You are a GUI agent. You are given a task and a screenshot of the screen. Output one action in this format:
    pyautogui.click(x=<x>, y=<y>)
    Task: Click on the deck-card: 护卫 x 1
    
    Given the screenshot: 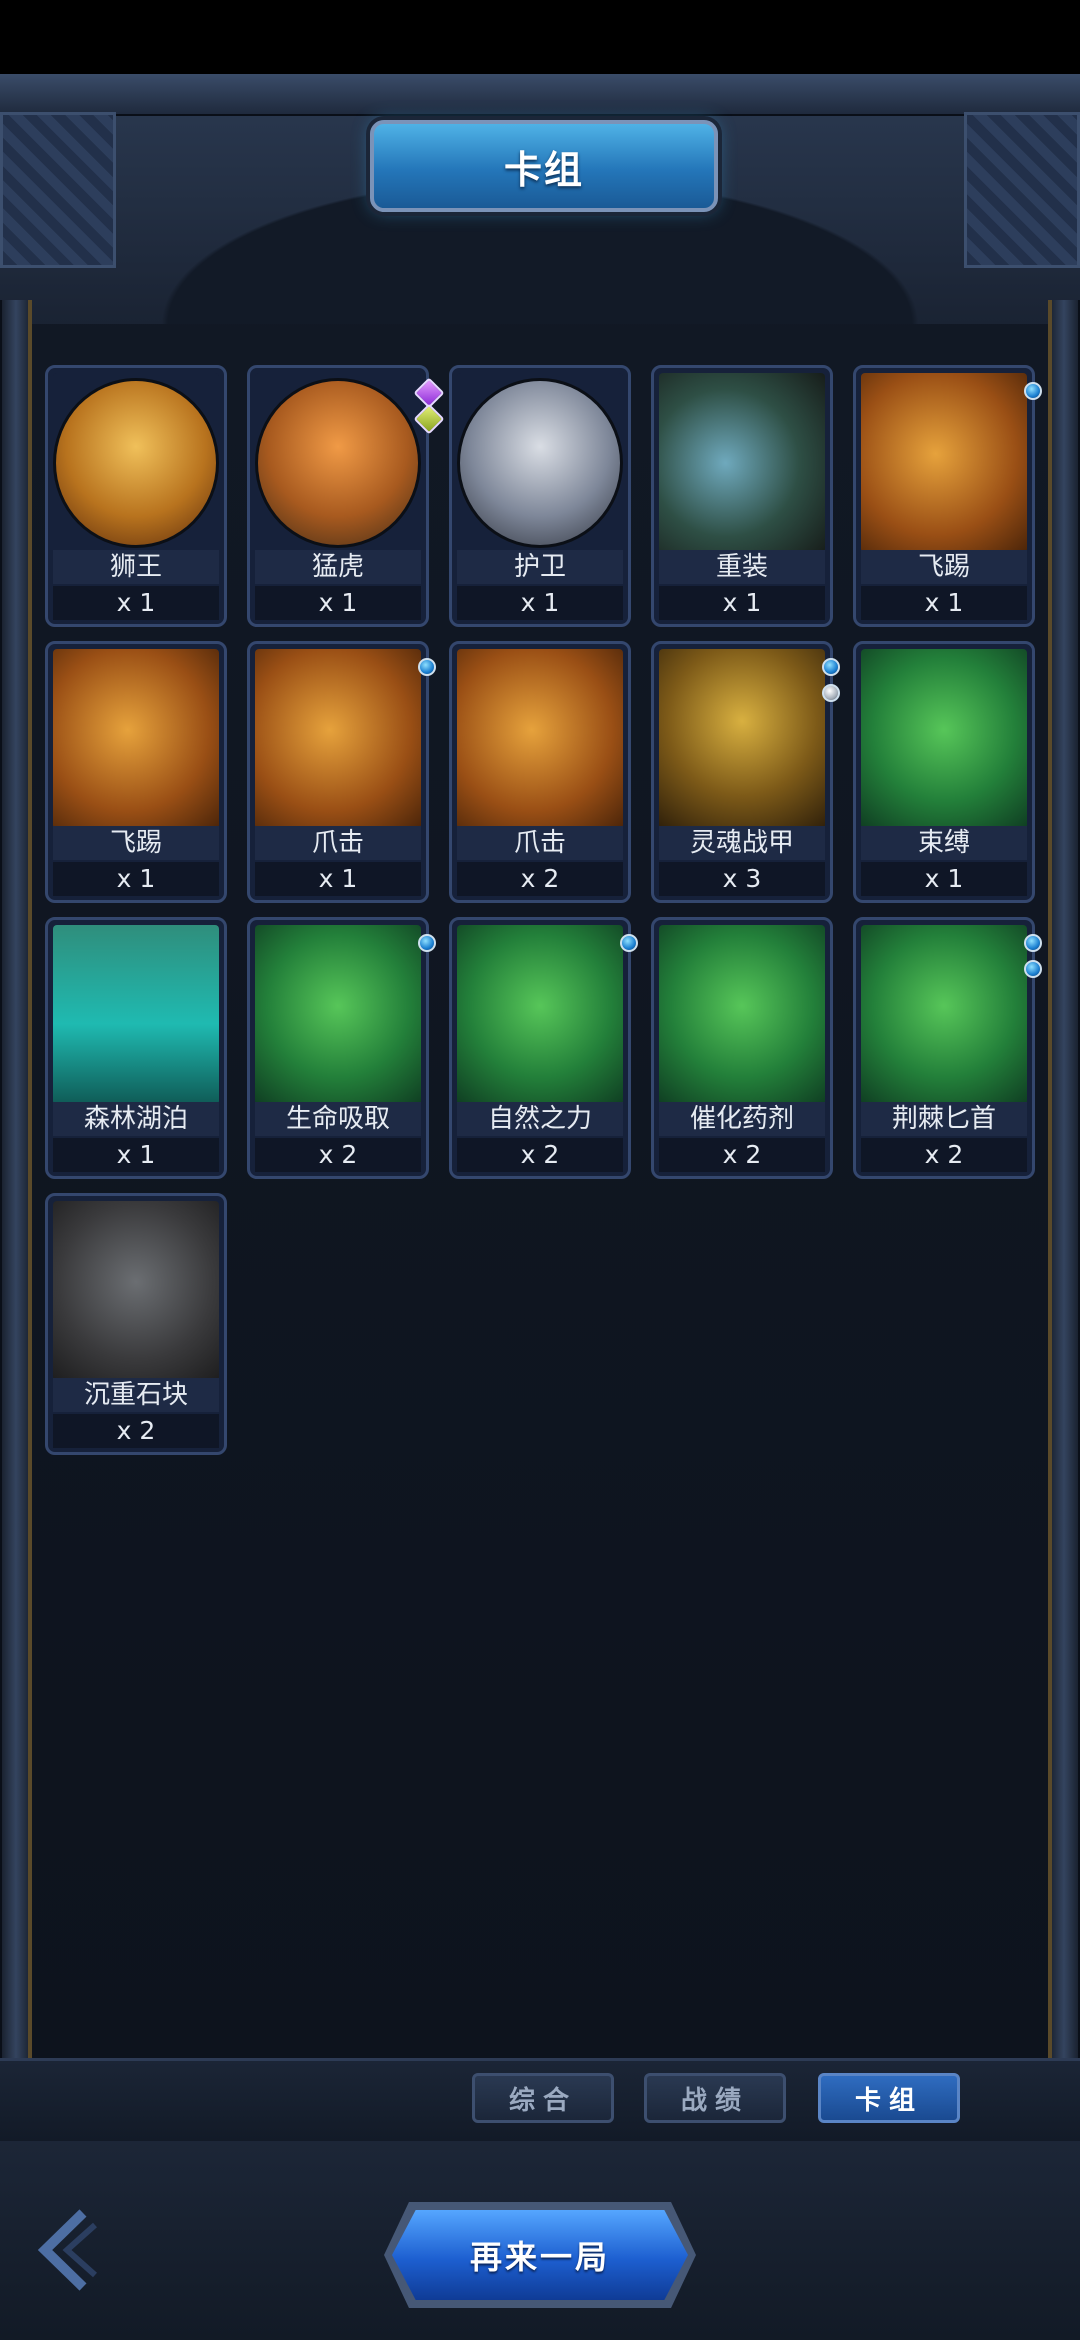 What is the action you would take?
    pyautogui.click(x=540, y=496)
    